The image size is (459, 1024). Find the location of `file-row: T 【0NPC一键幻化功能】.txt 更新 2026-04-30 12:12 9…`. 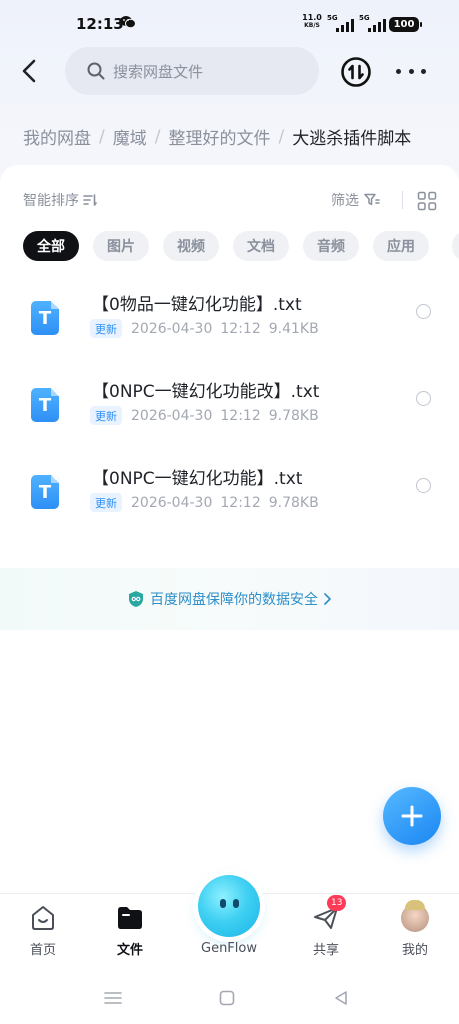

file-row: T 【0NPC一键幻化功能】.txt 更新 2026-04-30 12:12 9… is located at coordinates (229, 503).